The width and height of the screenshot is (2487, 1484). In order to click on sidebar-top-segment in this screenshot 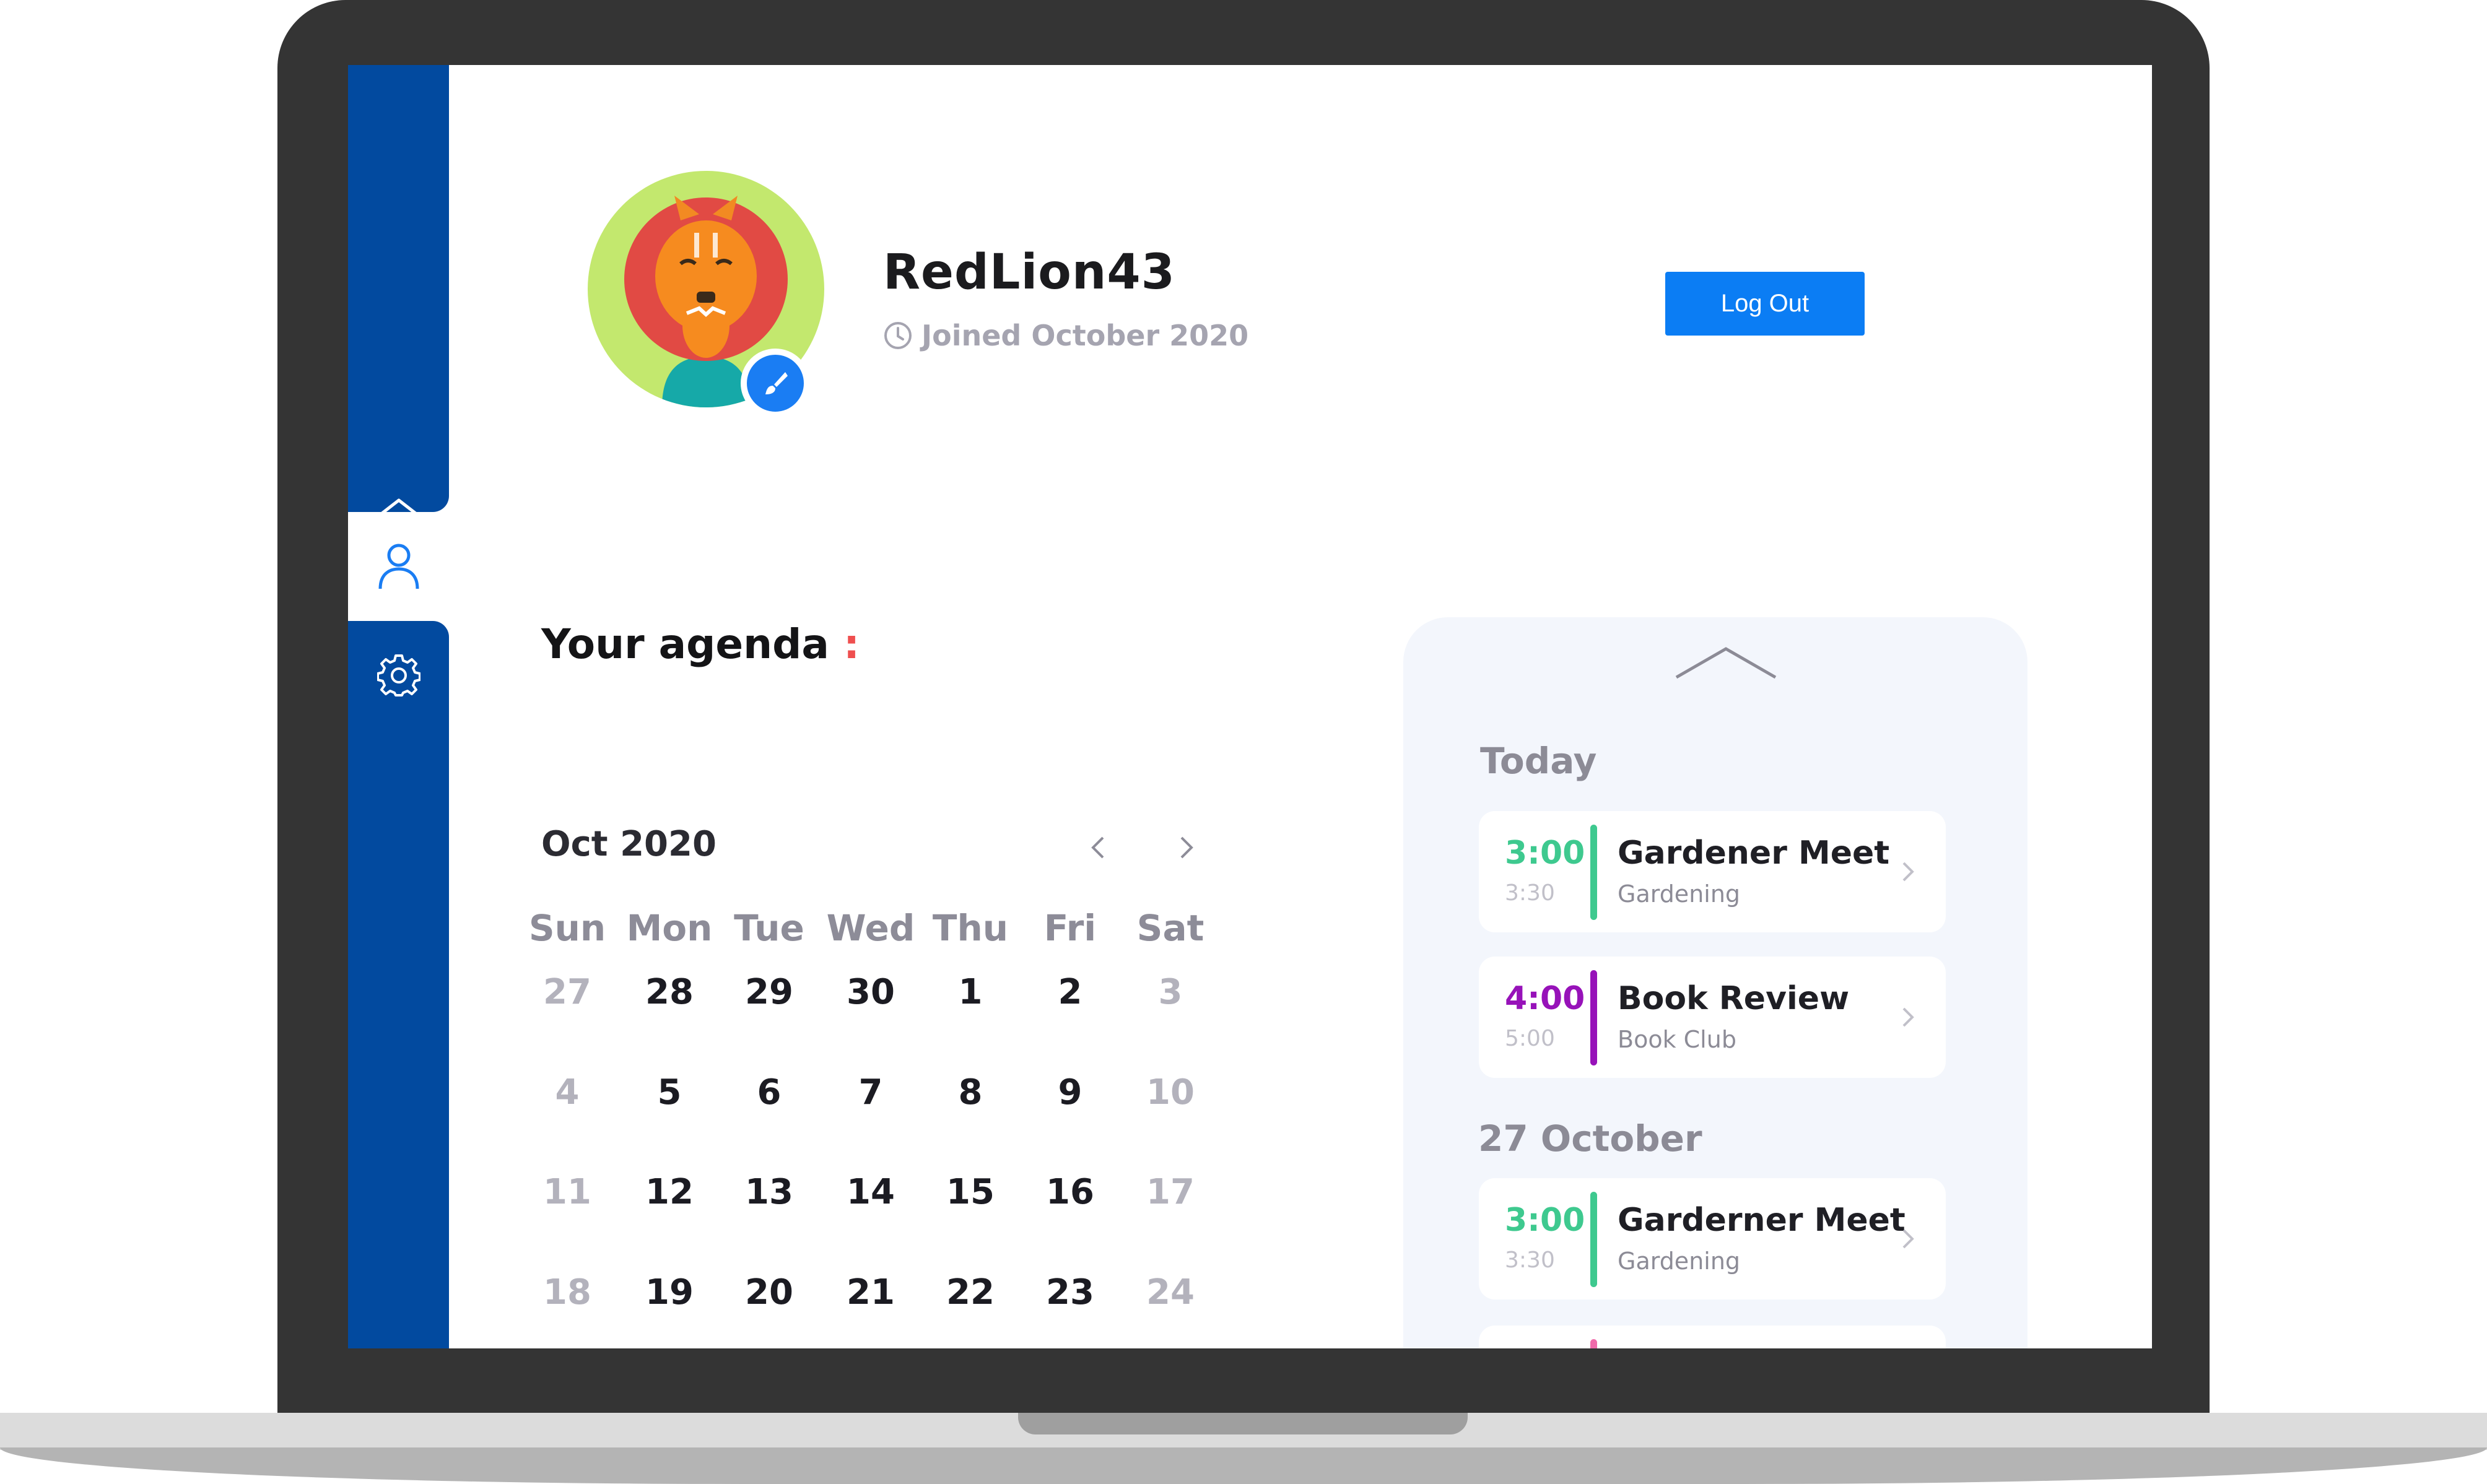, I will do `click(398, 288)`.